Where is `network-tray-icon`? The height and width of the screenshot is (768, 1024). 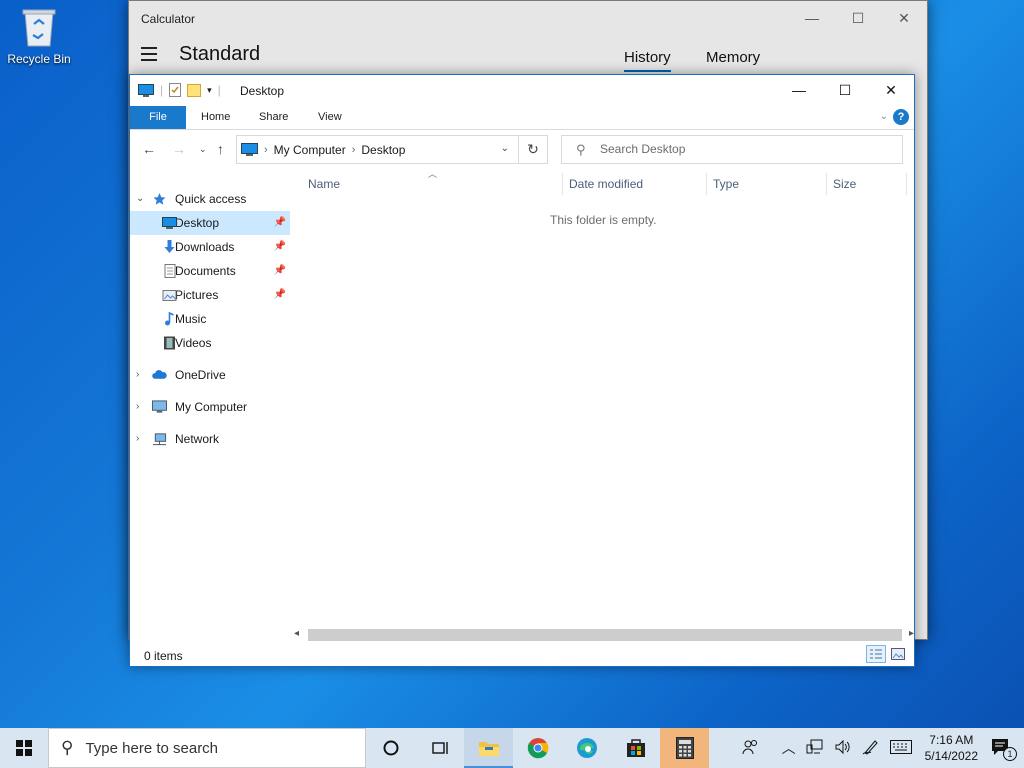
network-tray-icon is located at coordinates (815, 748).